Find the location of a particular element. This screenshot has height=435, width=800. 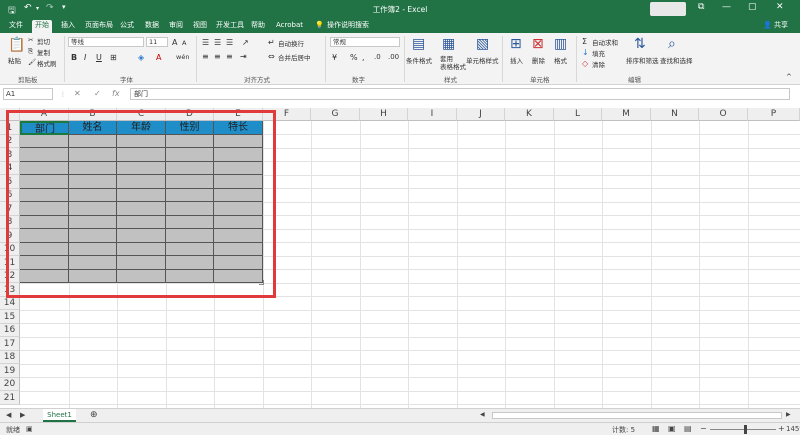

column-header: M is located at coordinates (626, 114).